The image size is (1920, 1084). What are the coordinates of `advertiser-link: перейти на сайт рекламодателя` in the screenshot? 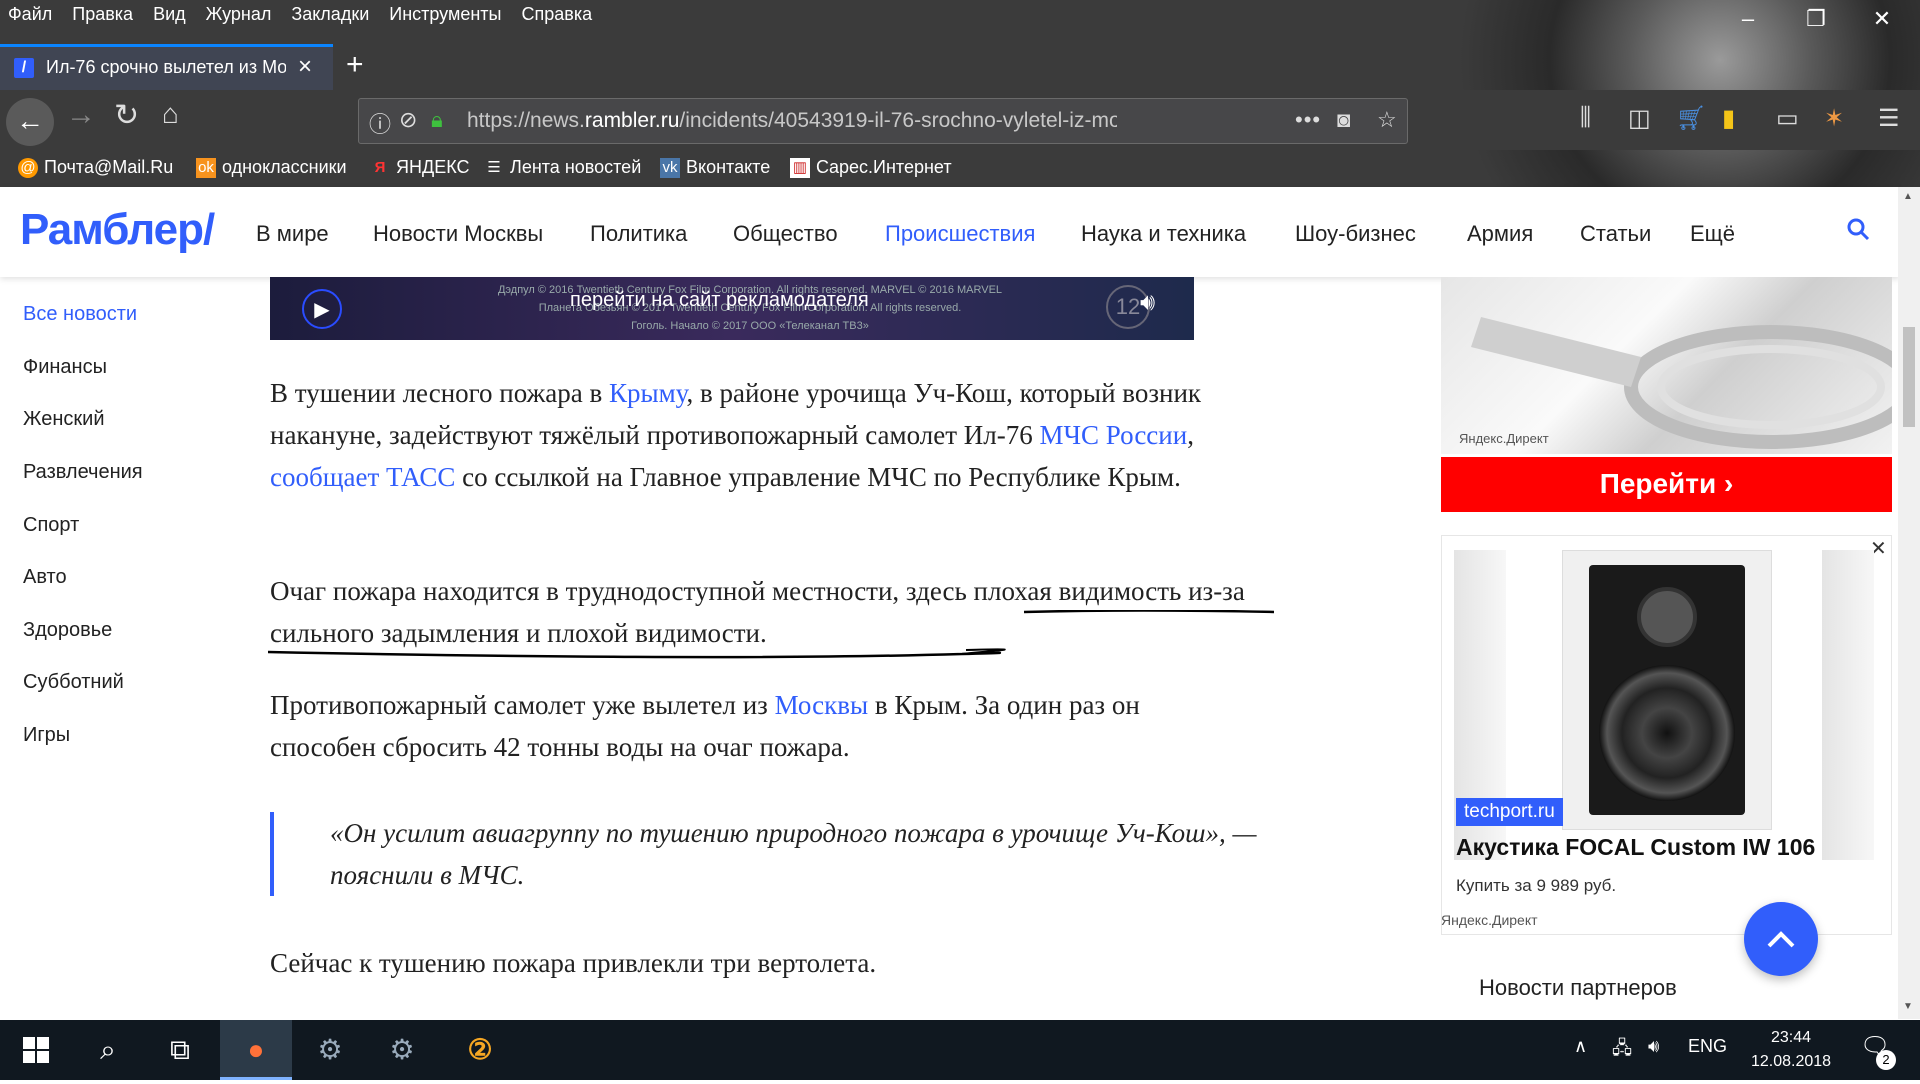 It's located at (719, 300).